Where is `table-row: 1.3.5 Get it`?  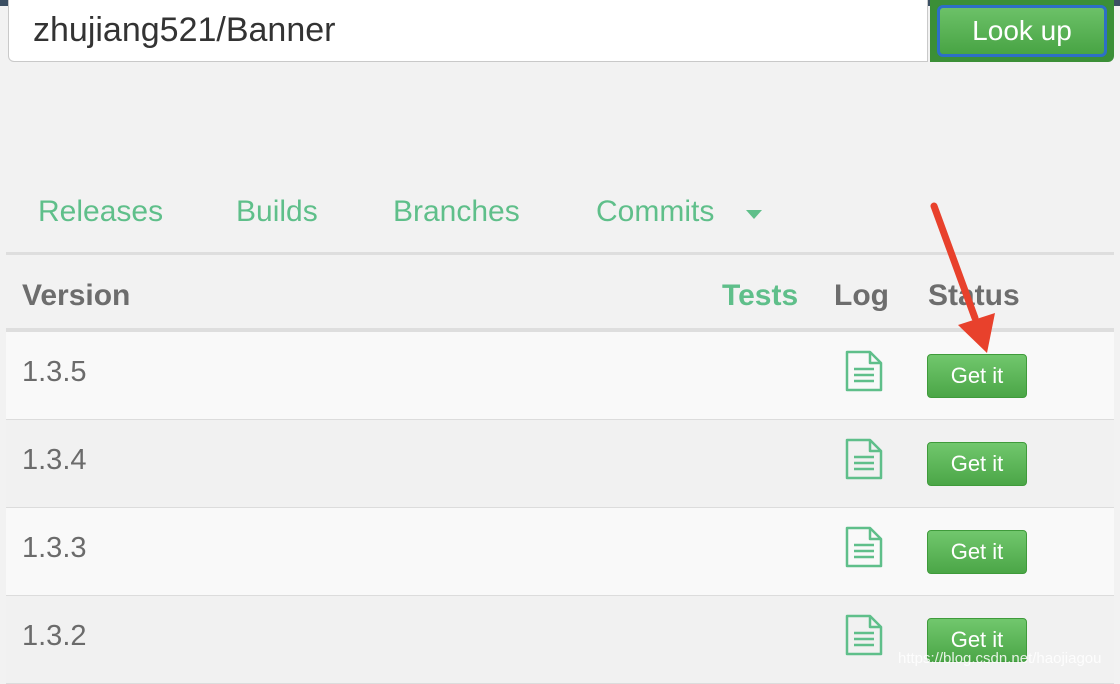 table-row: 1.3.5 Get it is located at coordinates (560, 376).